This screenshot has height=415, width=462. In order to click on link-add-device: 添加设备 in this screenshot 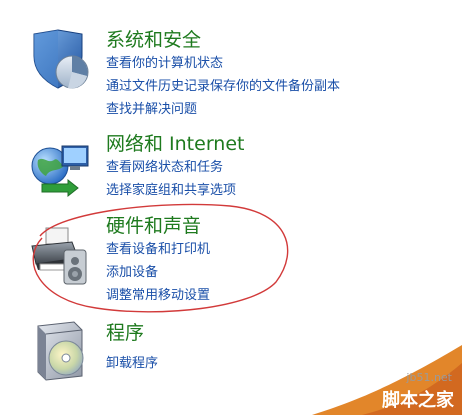, I will do `click(132, 273)`.